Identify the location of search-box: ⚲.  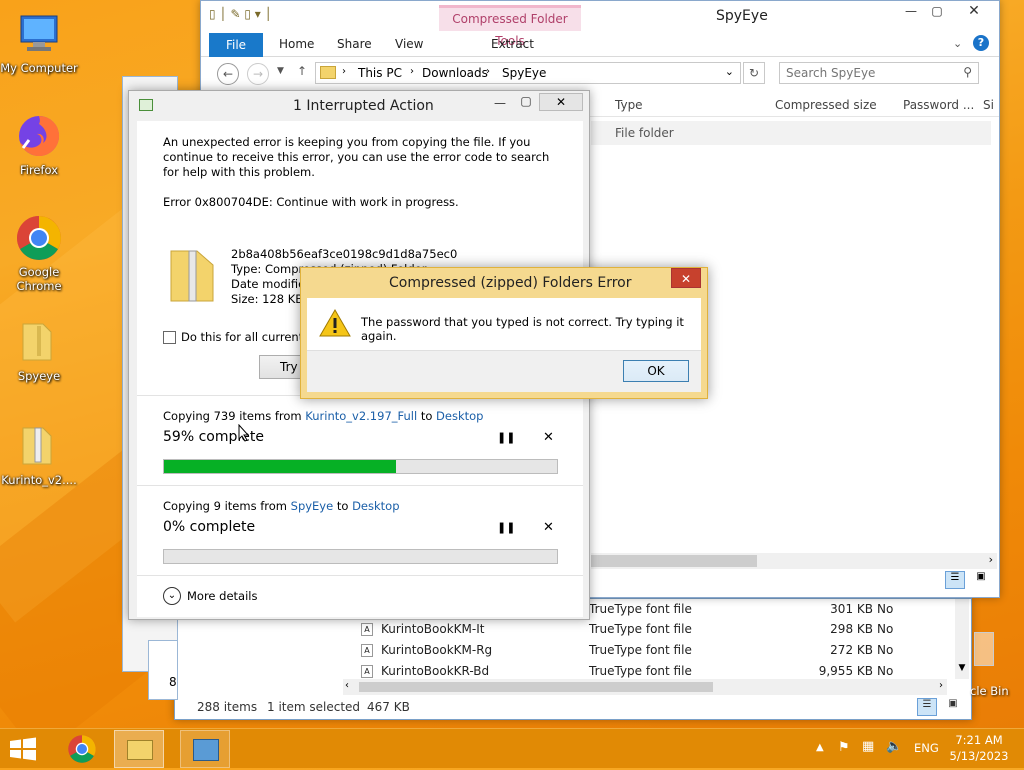
(879, 73).